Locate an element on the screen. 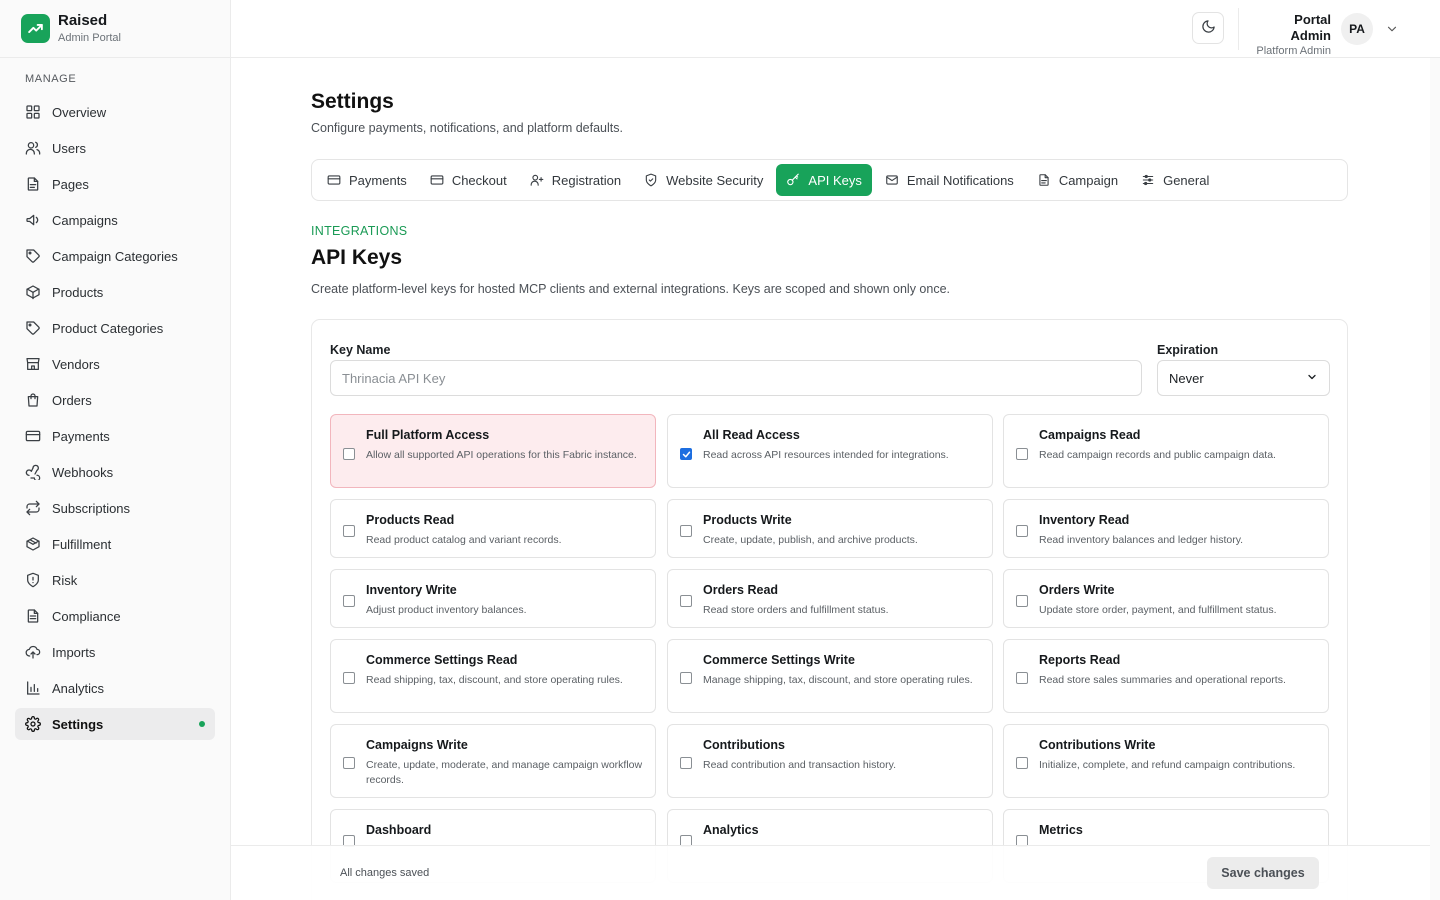 This screenshot has height=900, width=1440. tab-campaign: Campaign is located at coordinates (1077, 180).